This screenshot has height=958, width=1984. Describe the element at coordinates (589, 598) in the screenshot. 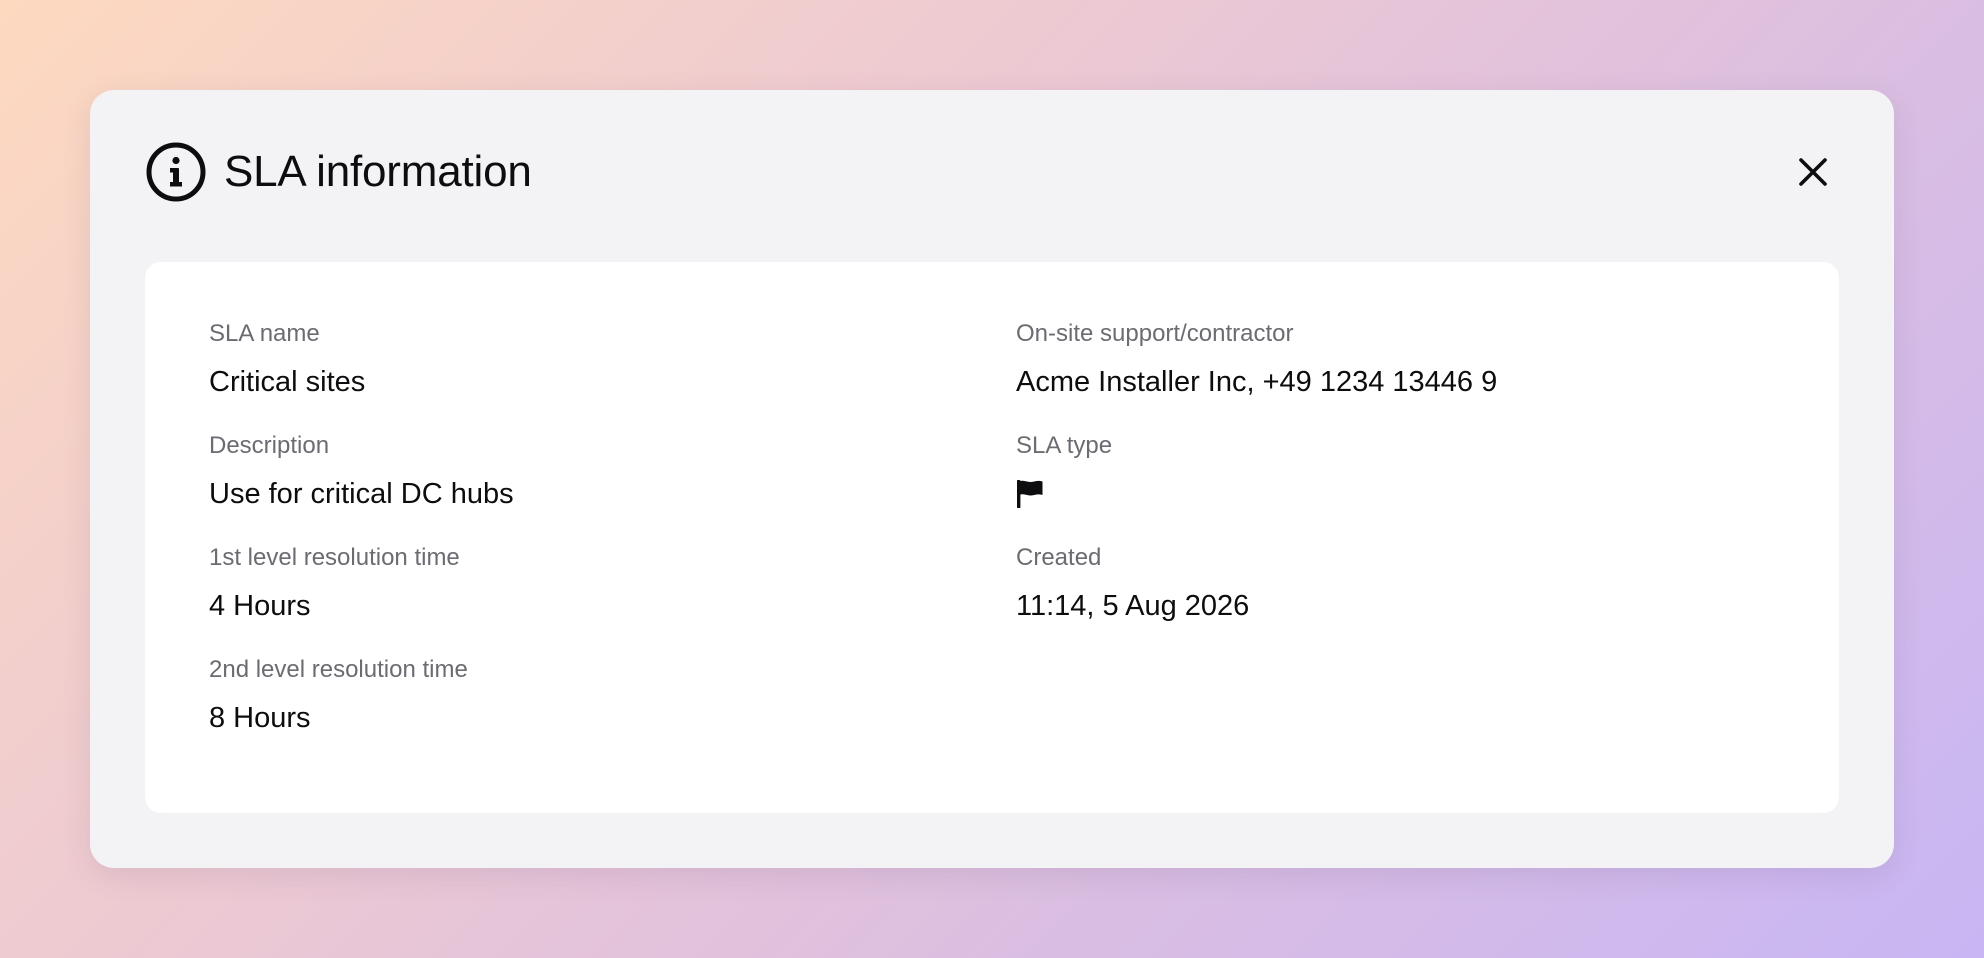

I see `field-first-level-resolution: 1st level resolution time 4 Hours` at that location.